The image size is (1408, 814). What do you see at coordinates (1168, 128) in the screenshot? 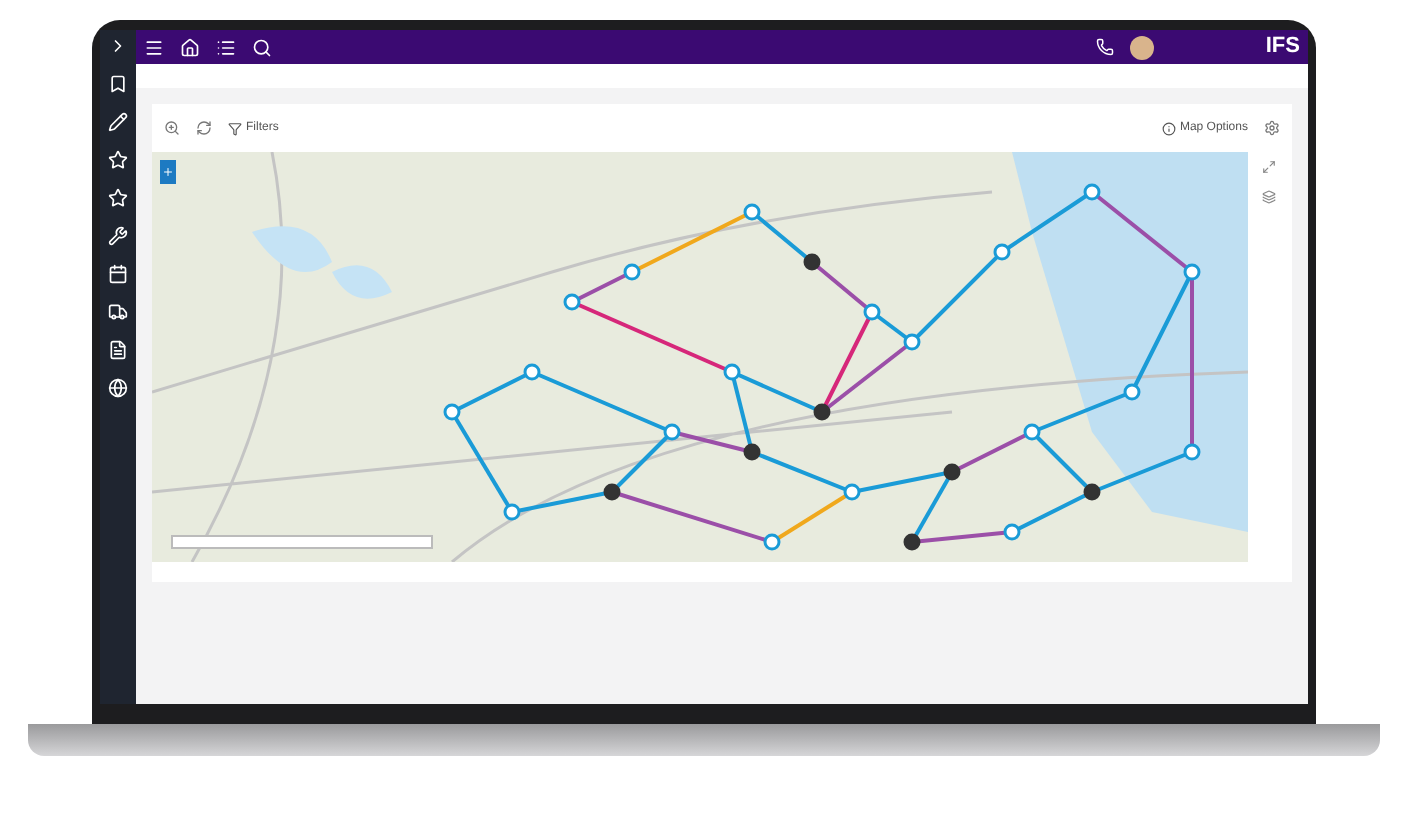
I see `info-icon` at bounding box center [1168, 128].